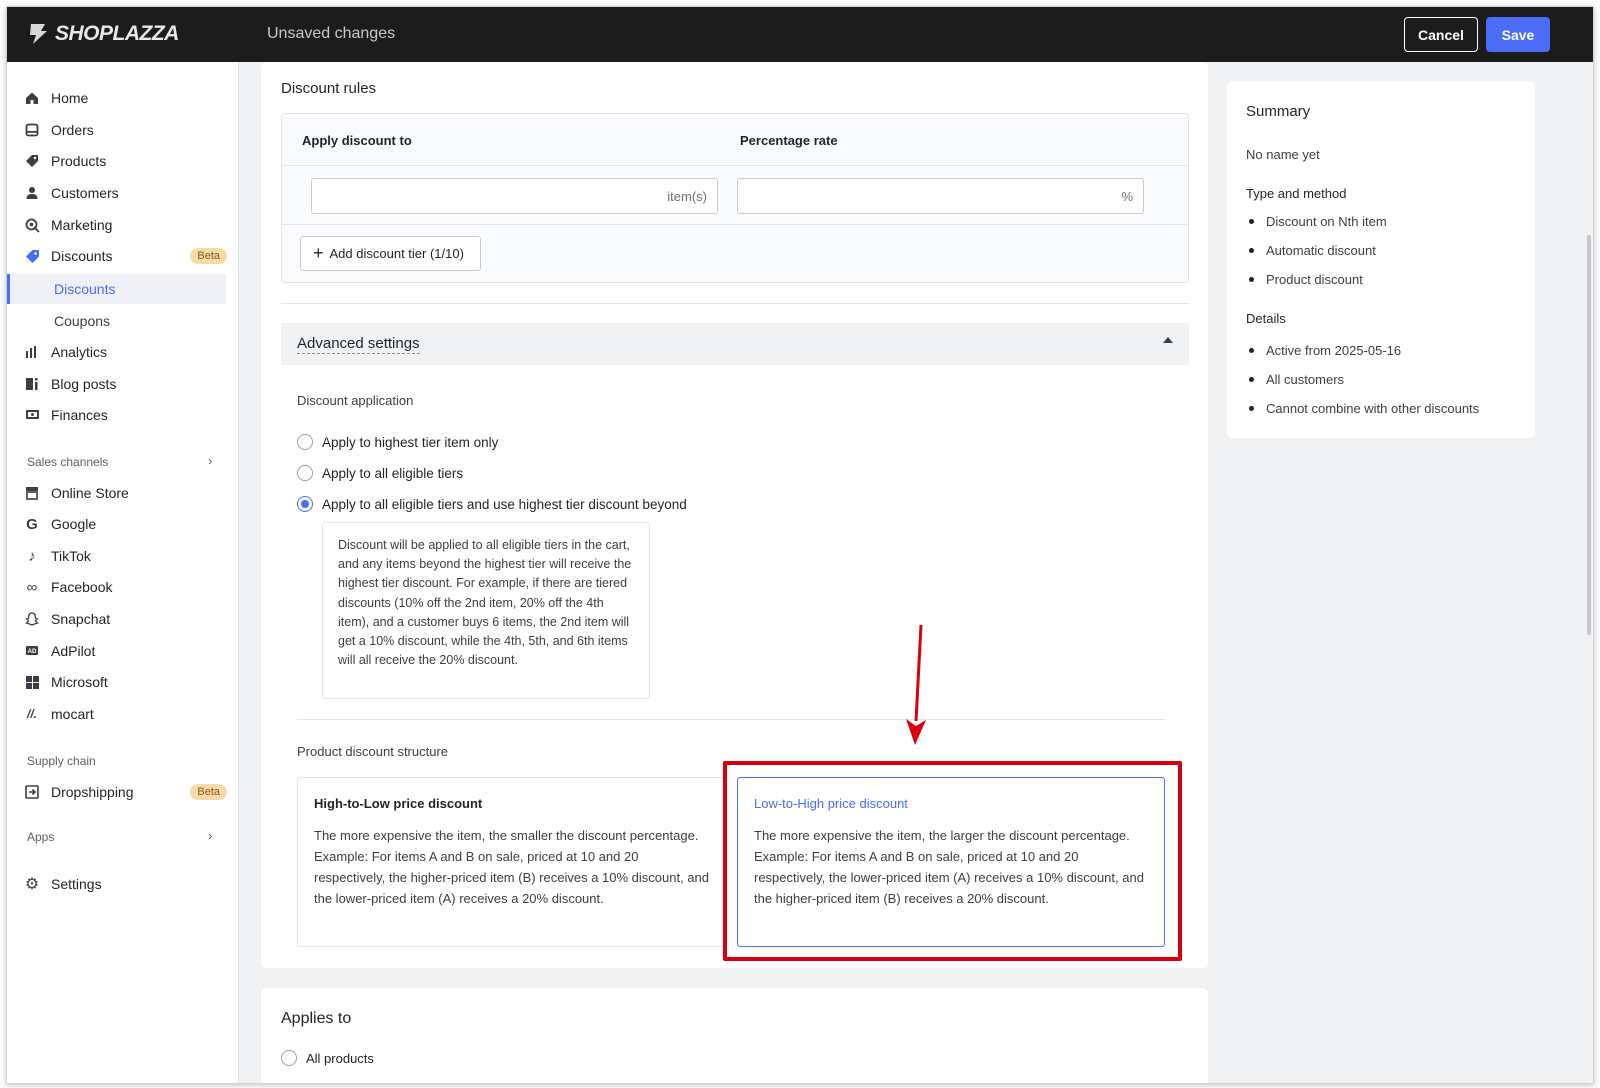  What do you see at coordinates (125, 352) in the screenshot?
I see `sidebar-item-analytics: Analytics` at bounding box center [125, 352].